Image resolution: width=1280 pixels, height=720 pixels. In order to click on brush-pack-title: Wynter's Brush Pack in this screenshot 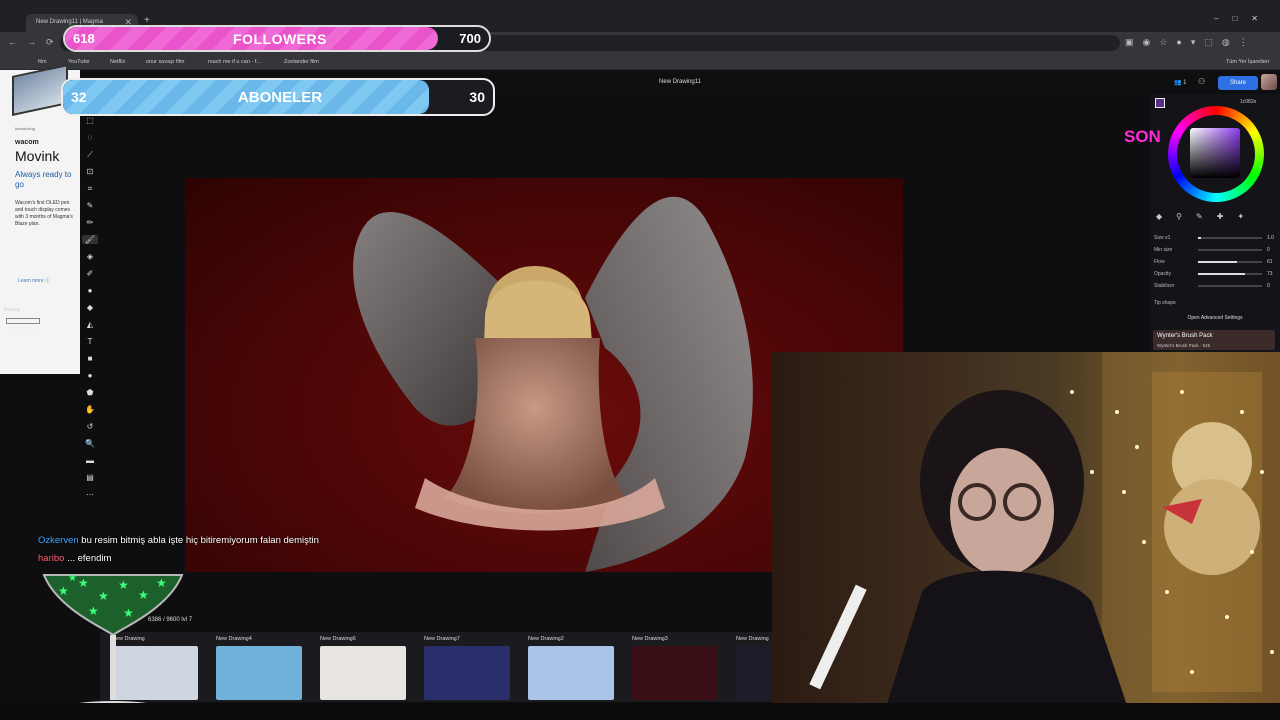, I will do `click(1185, 336)`.